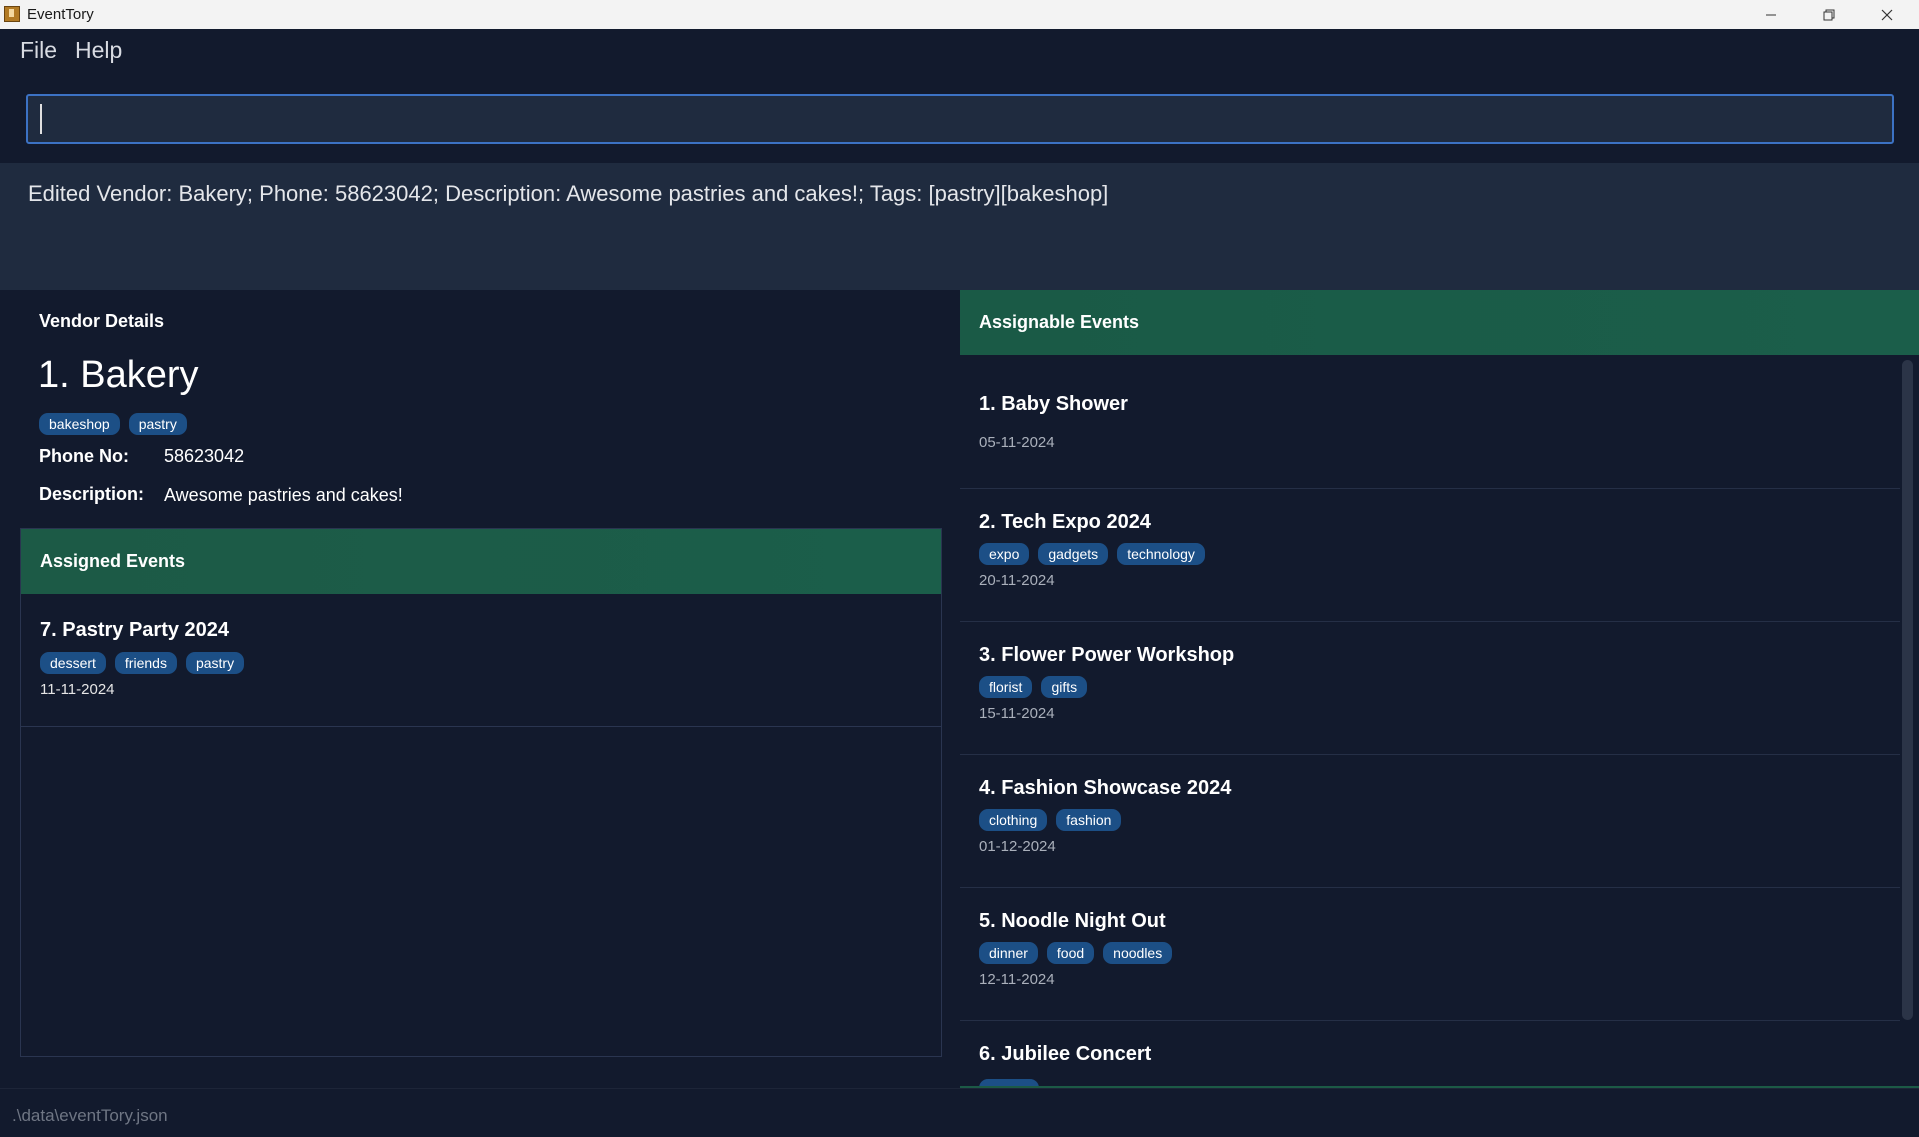 This screenshot has width=1919, height=1137. What do you see at coordinates (60, 14) in the screenshot?
I see `window-title: EventTory` at bounding box center [60, 14].